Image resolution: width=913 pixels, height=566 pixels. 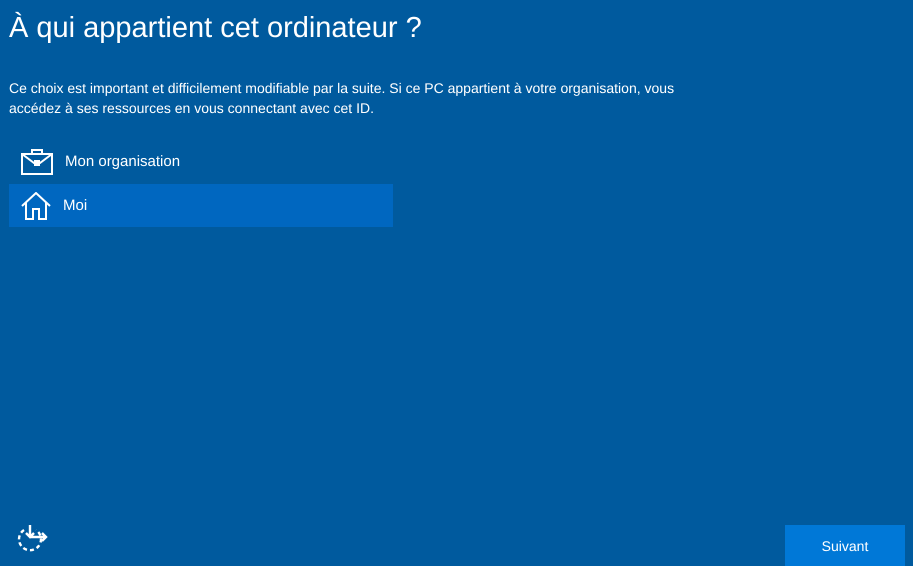 What do you see at coordinates (201, 205) in the screenshot?
I see `option-item: Moi` at bounding box center [201, 205].